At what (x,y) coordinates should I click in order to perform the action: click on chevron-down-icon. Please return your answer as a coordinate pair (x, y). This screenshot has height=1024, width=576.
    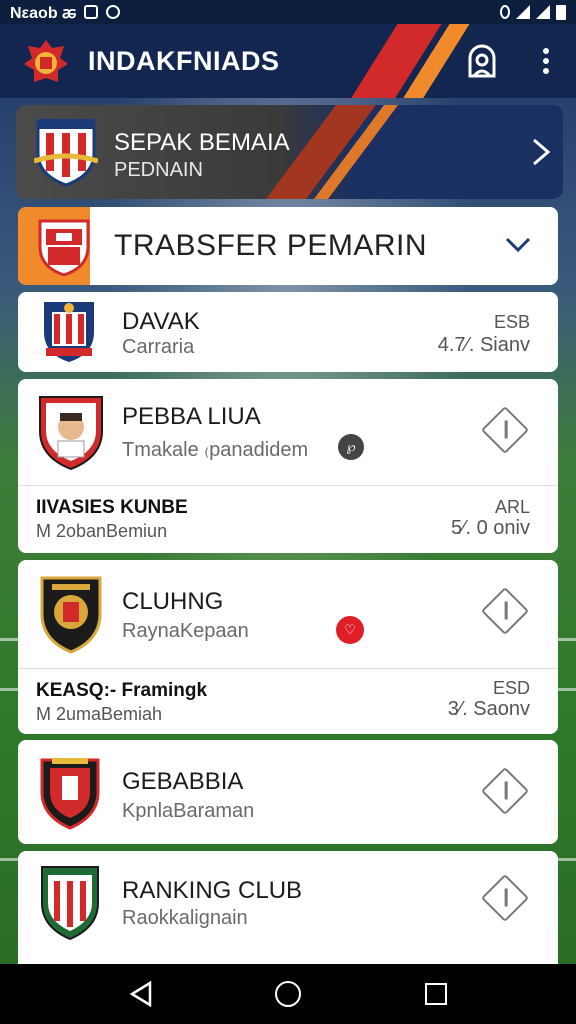
    Looking at the image, I should click on (518, 245).